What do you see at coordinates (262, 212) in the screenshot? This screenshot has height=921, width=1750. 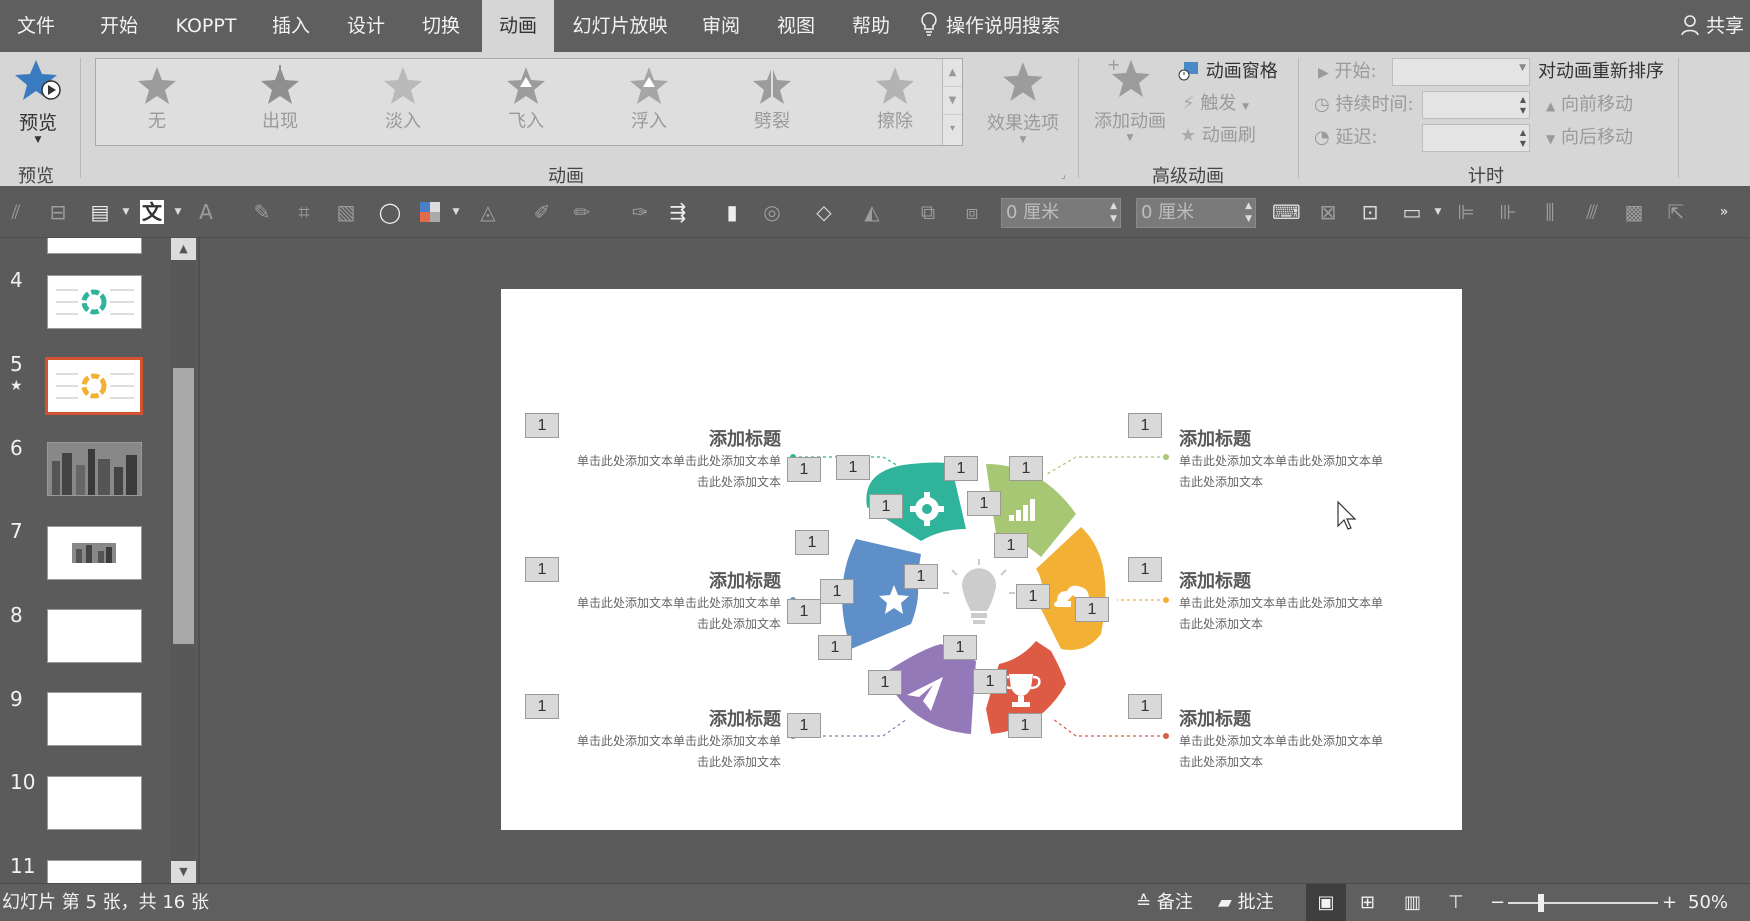 I see `eyedropper-icon: ✎` at bounding box center [262, 212].